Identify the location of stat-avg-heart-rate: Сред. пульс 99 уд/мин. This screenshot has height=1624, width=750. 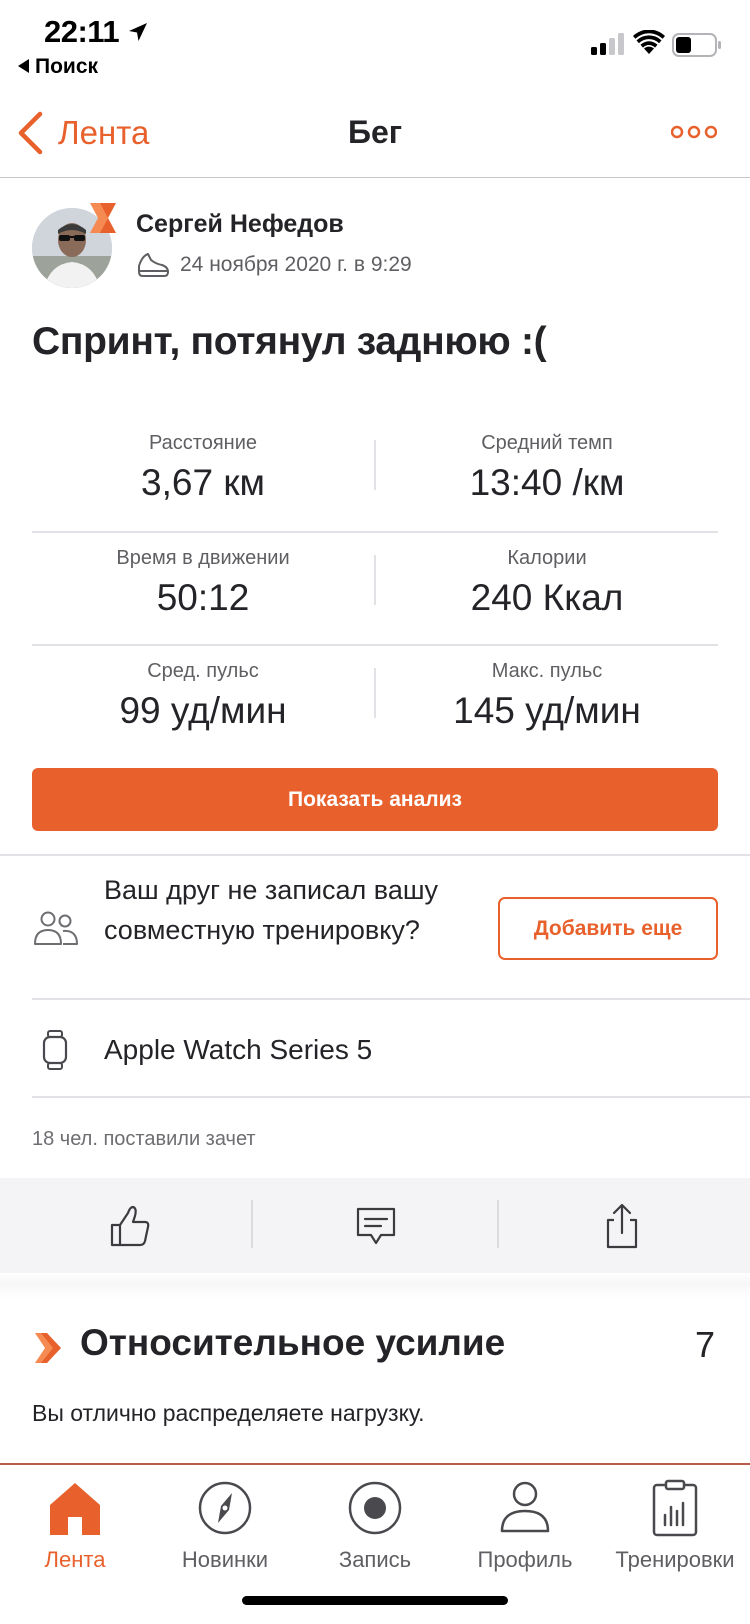
(203, 696).